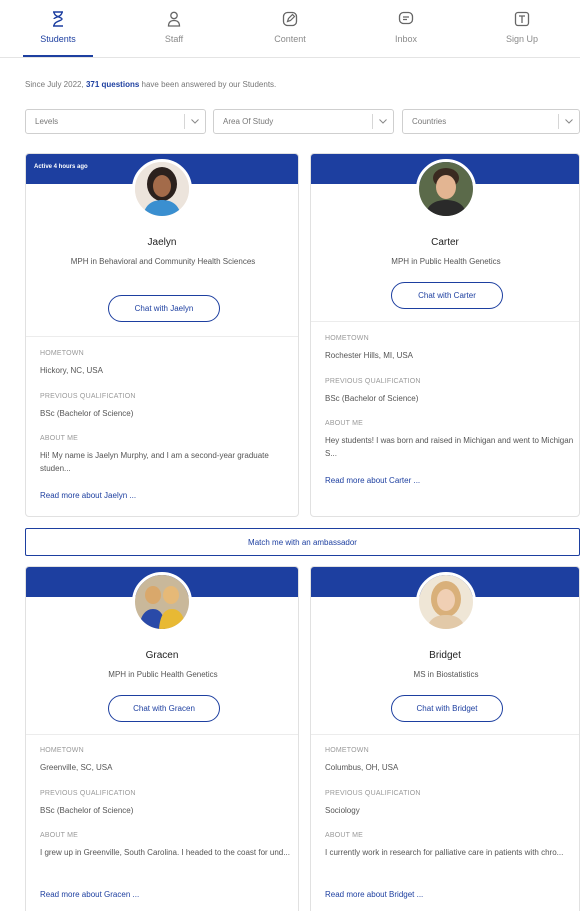 Image resolution: width=580 pixels, height=911 pixels. I want to click on hometown-value: Hickory, NC, USA, so click(71, 370).